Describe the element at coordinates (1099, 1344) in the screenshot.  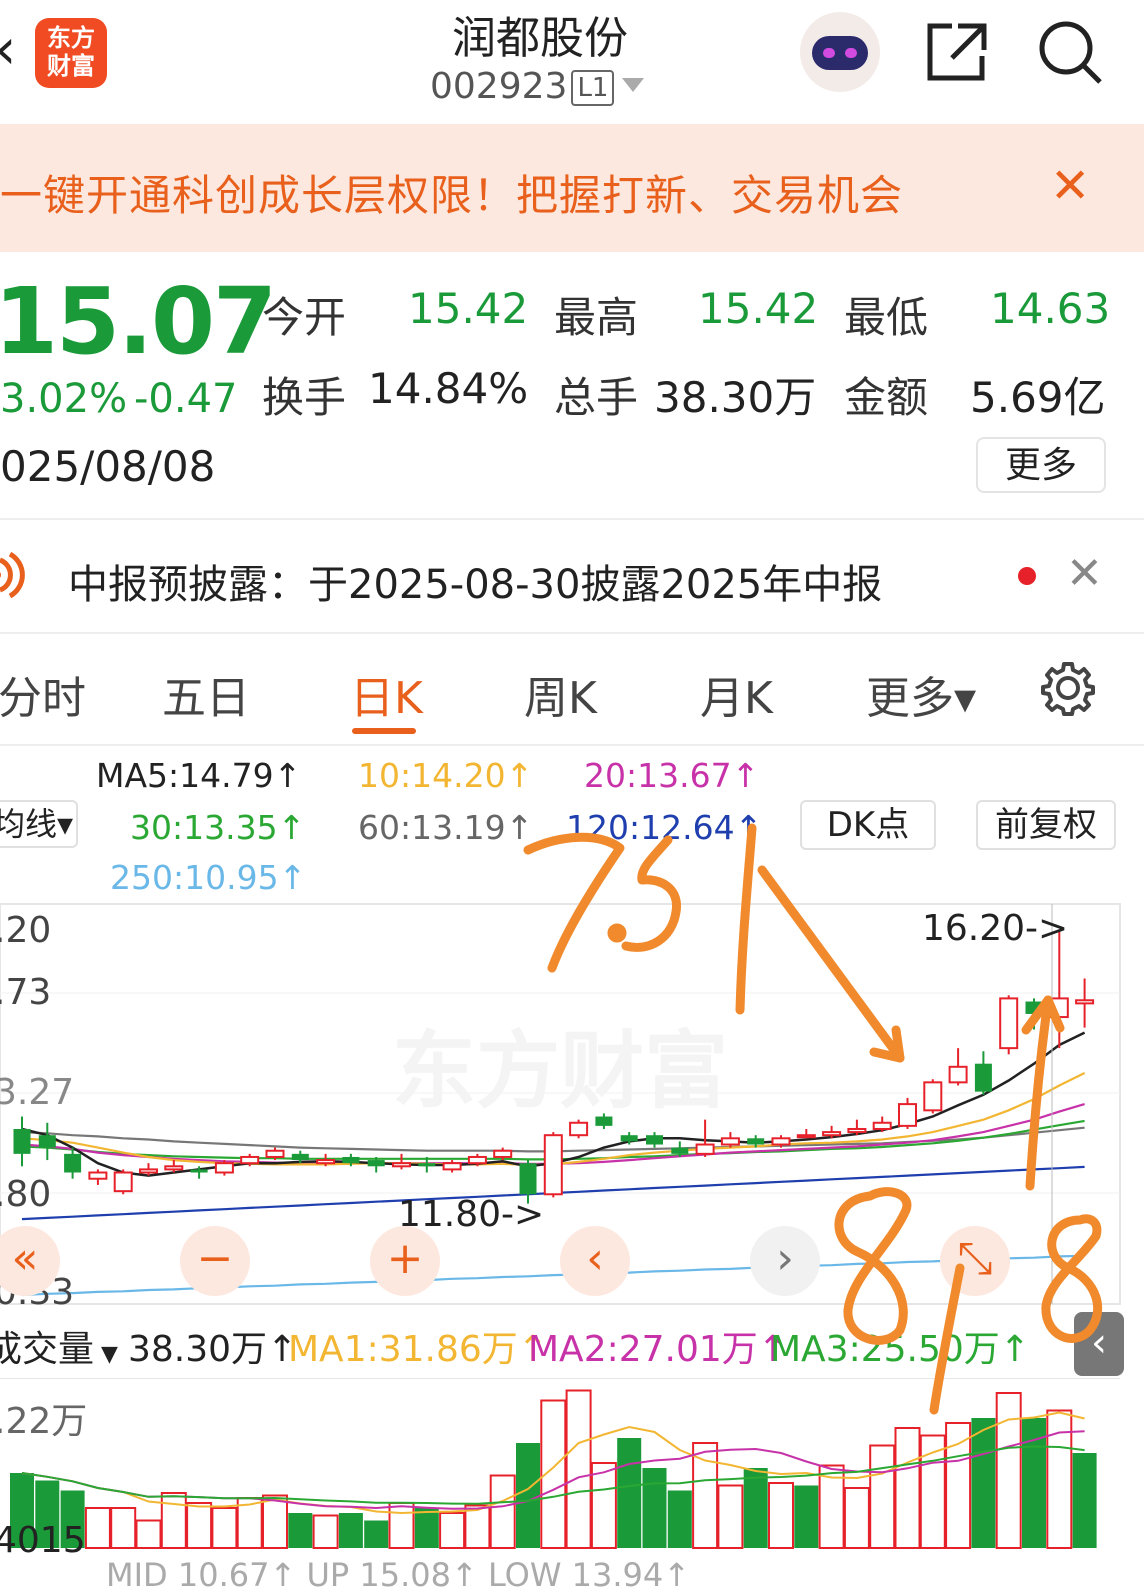
I see `collapse-panel-button: ‹` at that location.